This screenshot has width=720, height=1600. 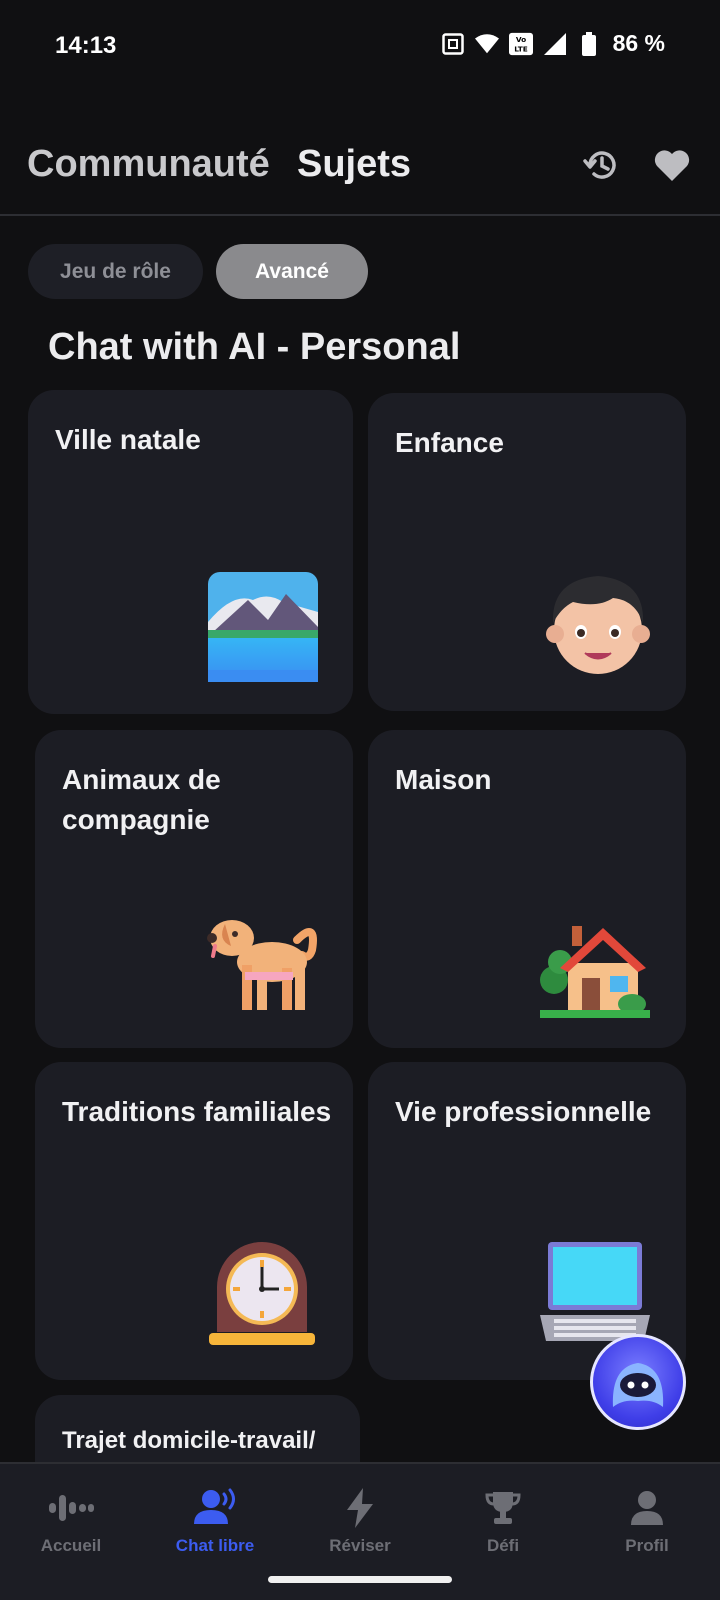 I want to click on tab-topics: Sujets, so click(x=354, y=164).